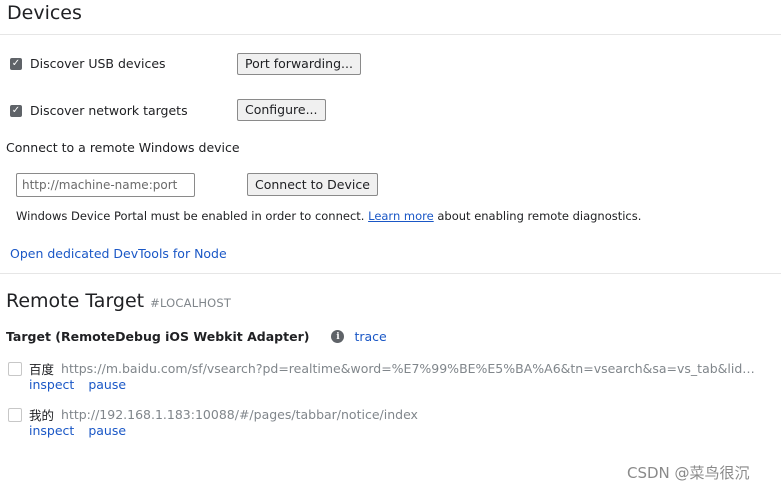  What do you see at coordinates (16, 63) in the screenshot?
I see `discover-usb-checkbox: ✓` at bounding box center [16, 63].